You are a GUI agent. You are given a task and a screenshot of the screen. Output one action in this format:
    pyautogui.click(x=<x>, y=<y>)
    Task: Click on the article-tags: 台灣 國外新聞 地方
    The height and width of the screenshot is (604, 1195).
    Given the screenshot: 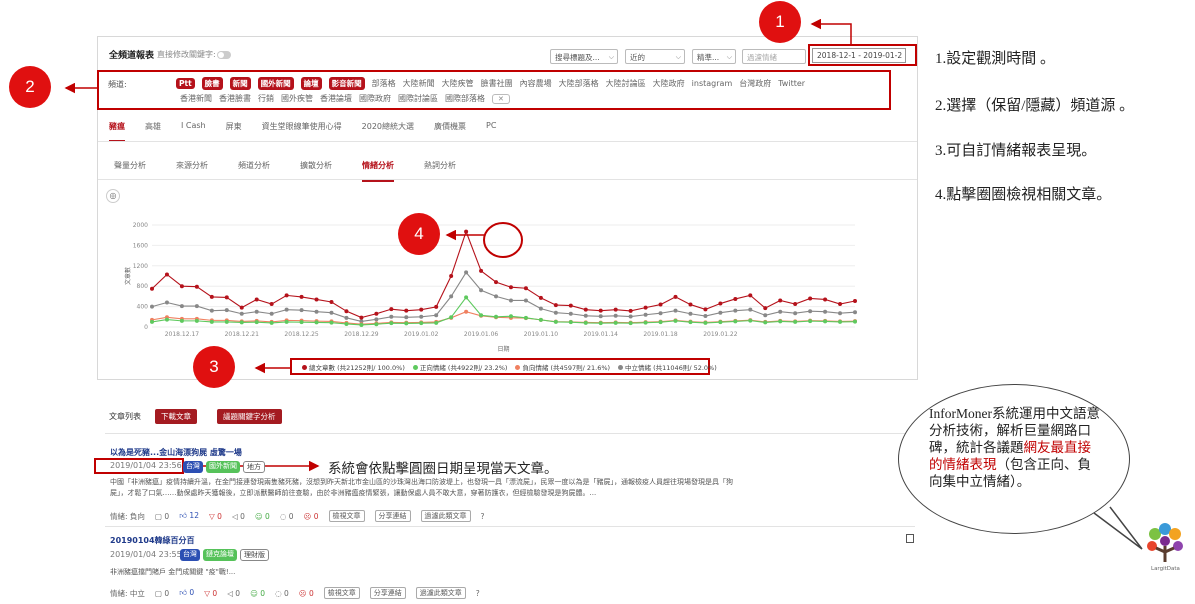 What is the action you would take?
    pyautogui.click(x=224, y=467)
    